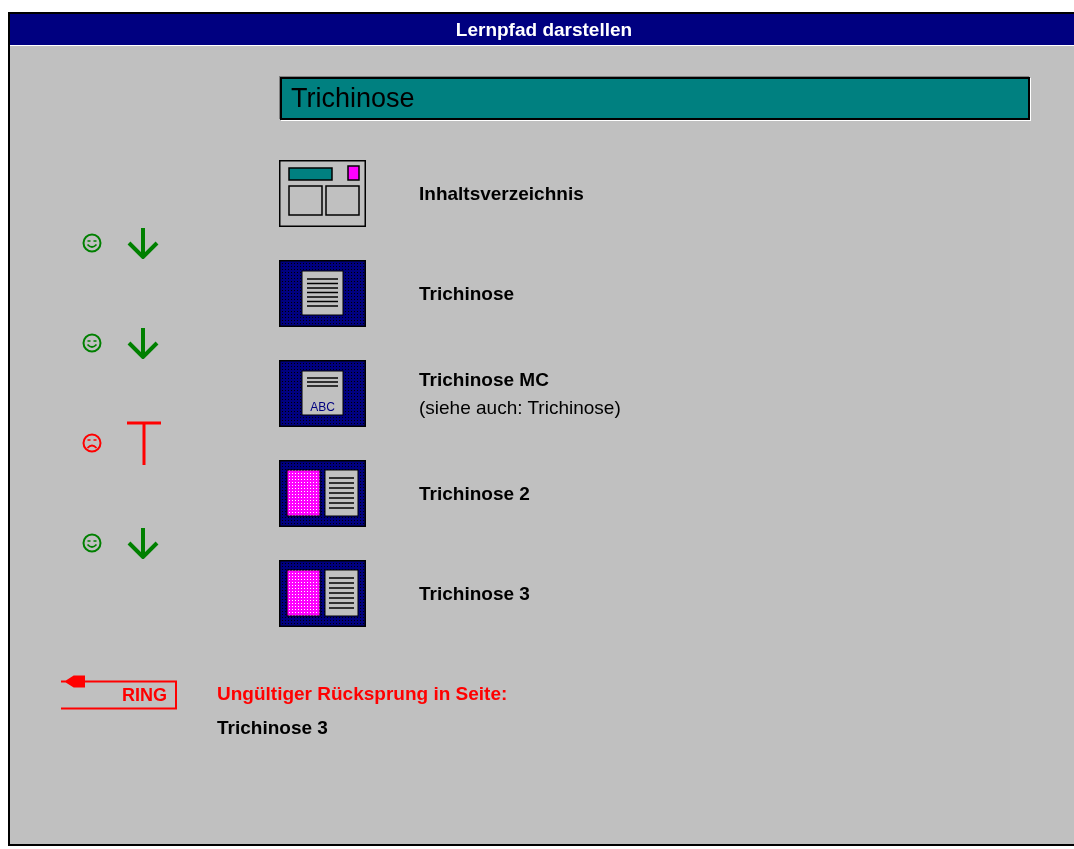  What do you see at coordinates (474, 593) in the screenshot?
I see `page-title: Trichinose 3` at bounding box center [474, 593].